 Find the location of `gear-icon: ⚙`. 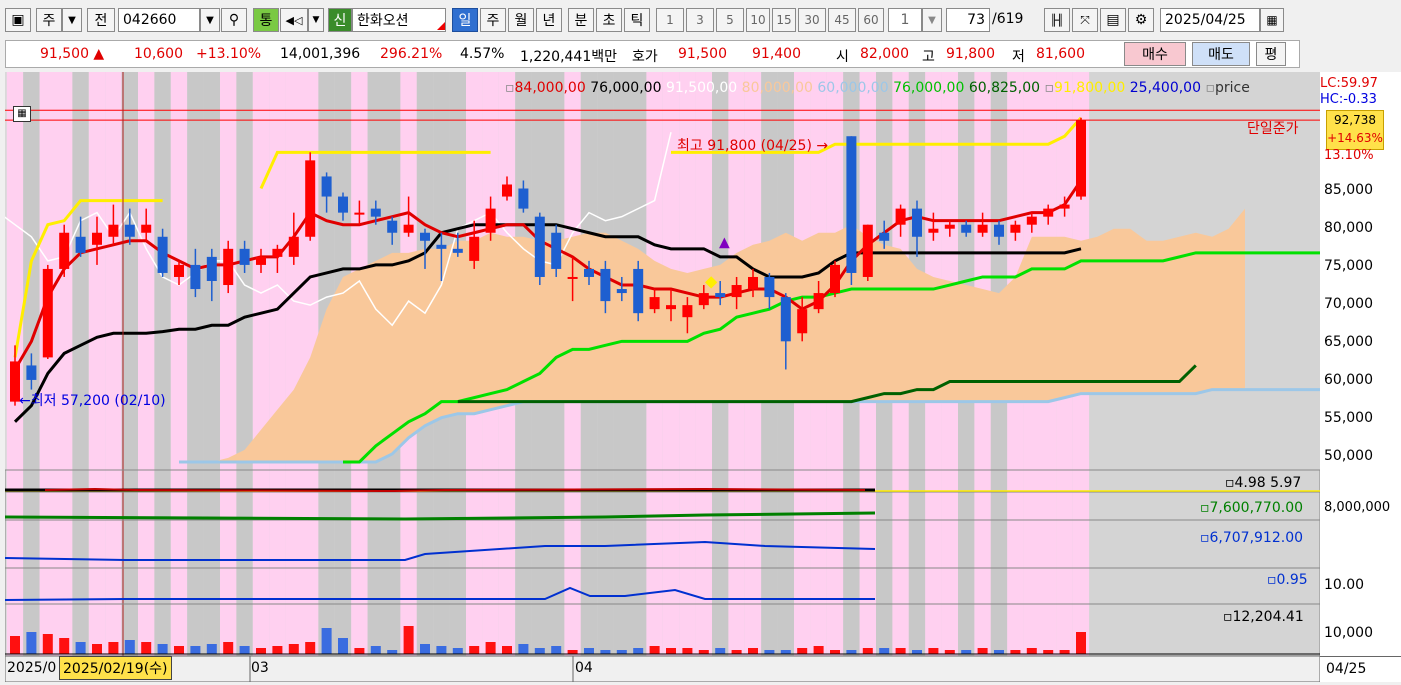

gear-icon: ⚙ is located at coordinates (1141, 20).